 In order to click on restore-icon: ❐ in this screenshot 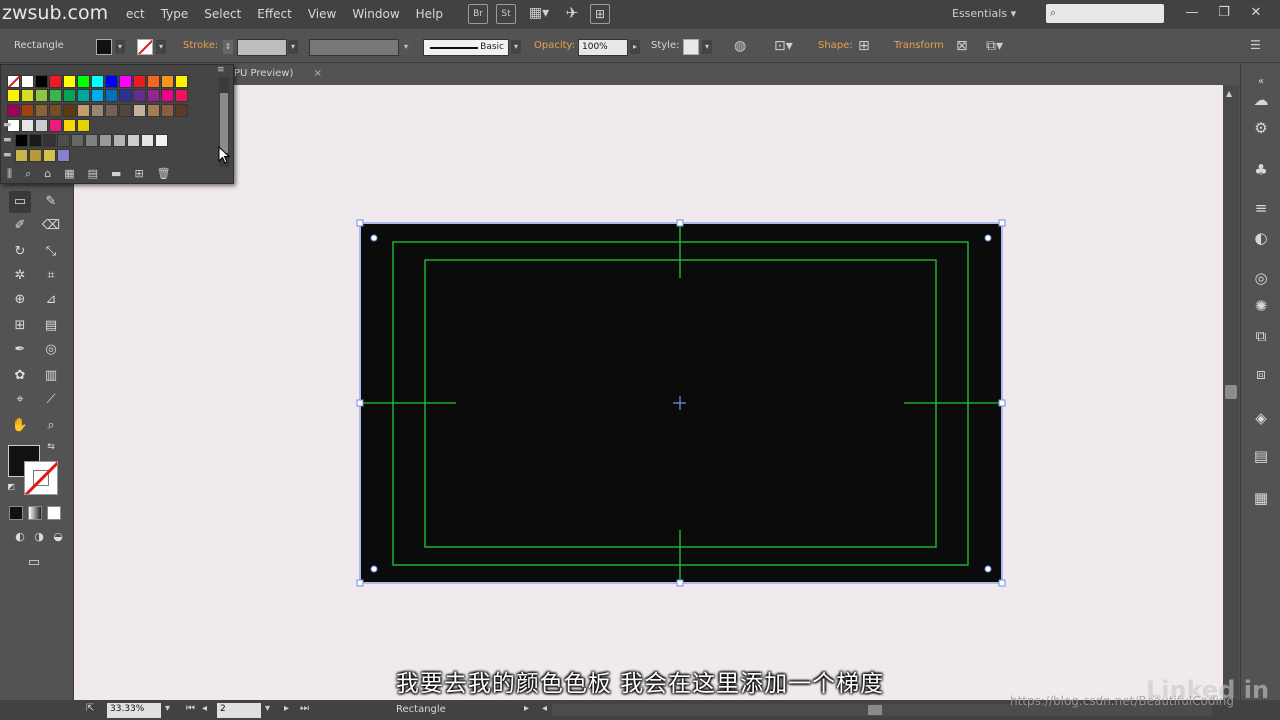, I will do `click(1224, 13)`.